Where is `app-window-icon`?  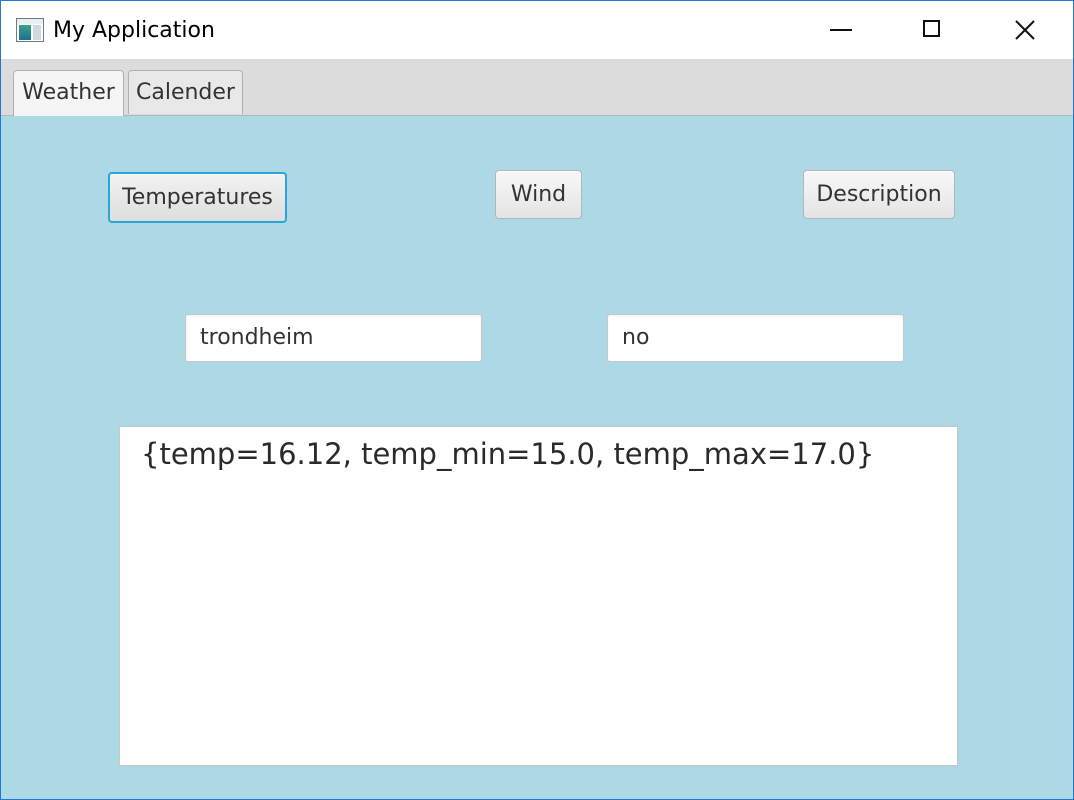
app-window-icon is located at coordinates (30, 30).